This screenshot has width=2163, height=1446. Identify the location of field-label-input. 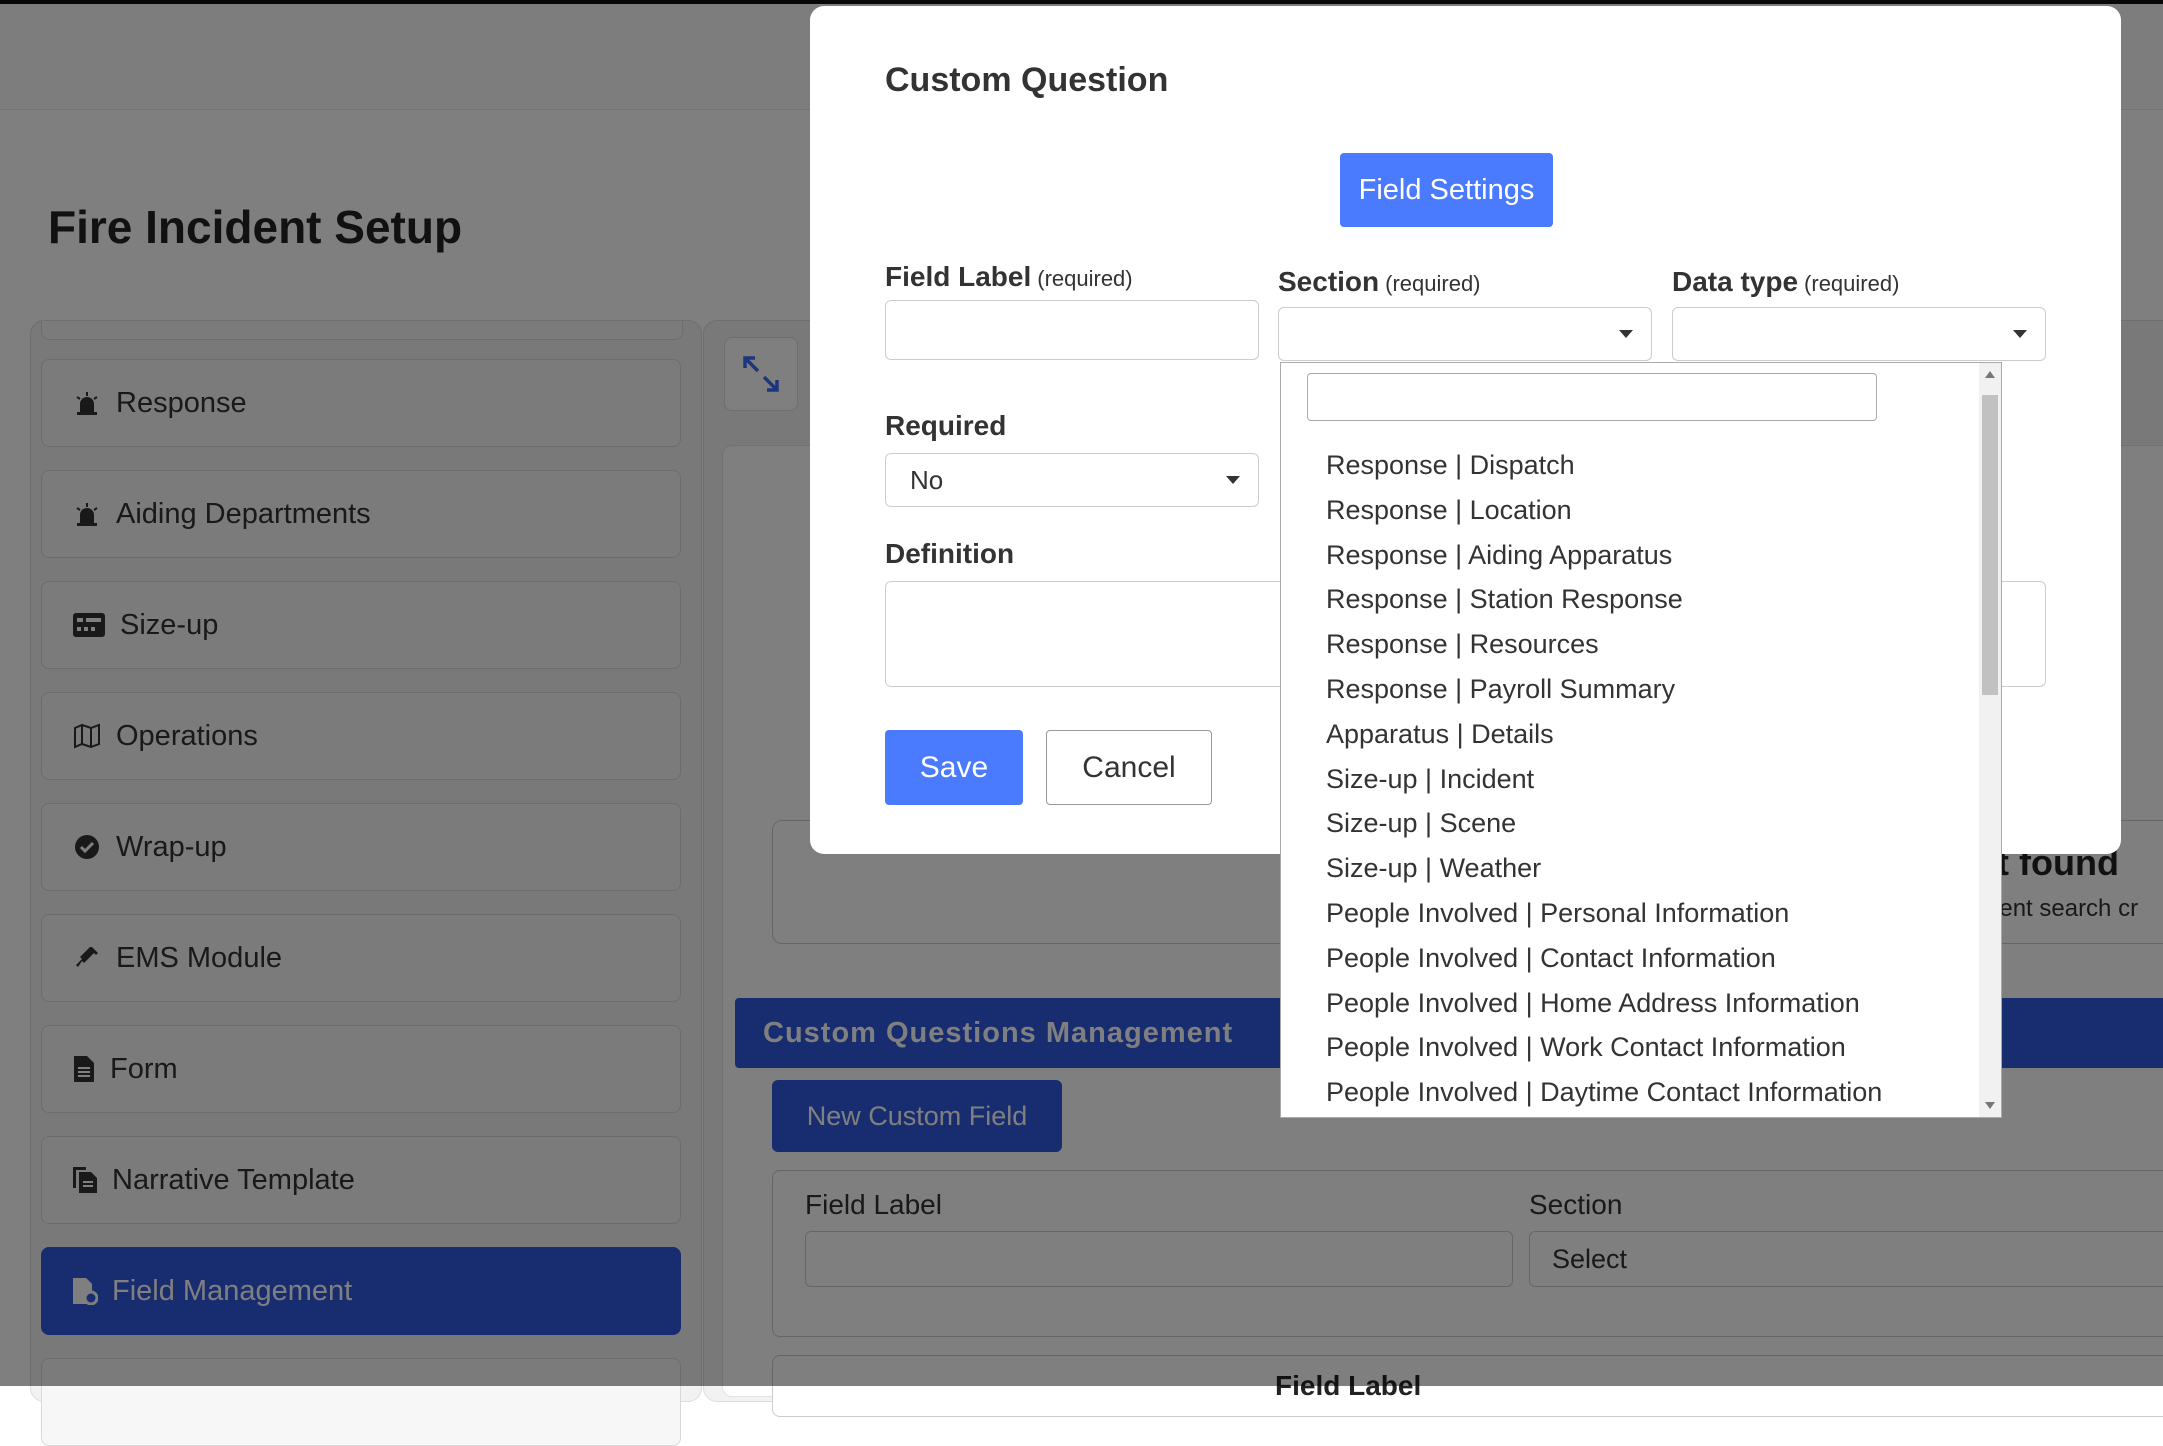
(1072, 330).